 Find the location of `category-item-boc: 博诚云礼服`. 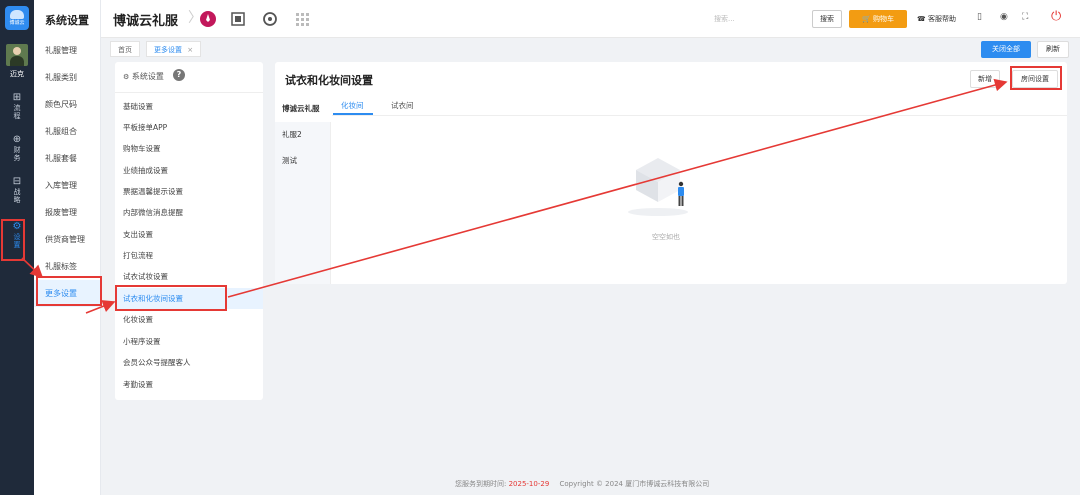

category-item-boc: 博诚云礼服 is located at coordinates (303, 109).